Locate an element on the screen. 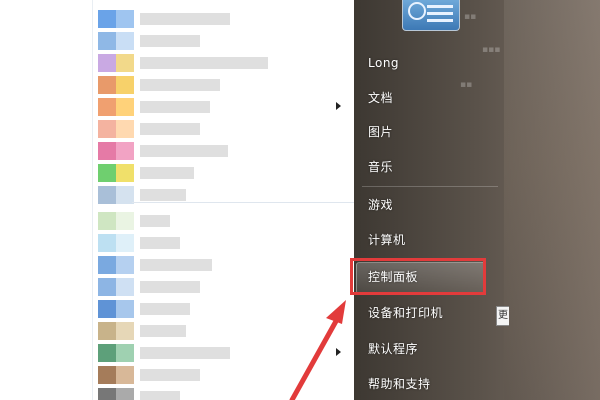 The image size is (600, 400). menu-item: Long is located at coordinates (383, 63).